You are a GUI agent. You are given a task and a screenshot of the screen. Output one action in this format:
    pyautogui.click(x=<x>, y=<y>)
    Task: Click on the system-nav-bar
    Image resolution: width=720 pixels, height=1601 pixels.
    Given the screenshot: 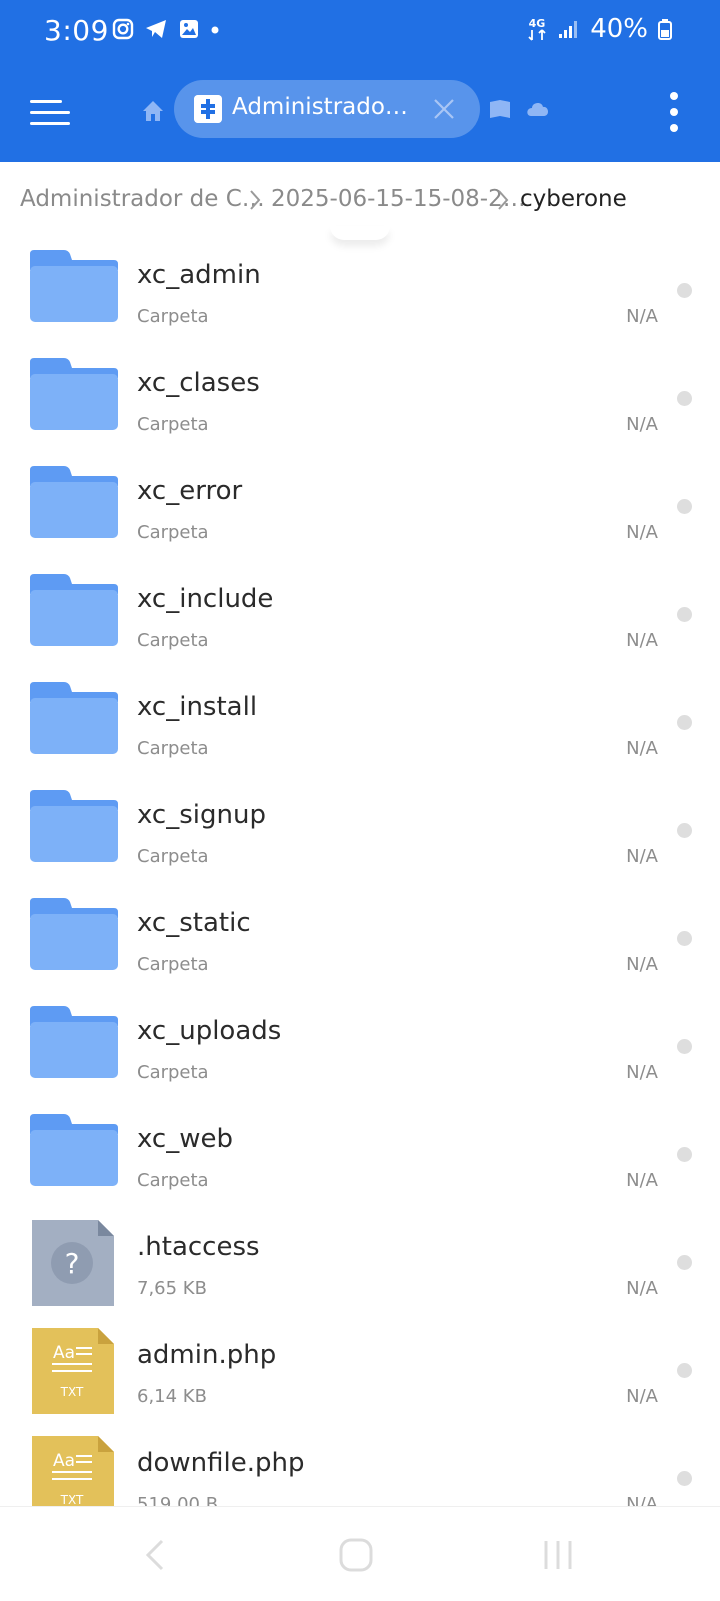 What is the action you would take?
    pyautogui.click(x=360, y=1553)
    